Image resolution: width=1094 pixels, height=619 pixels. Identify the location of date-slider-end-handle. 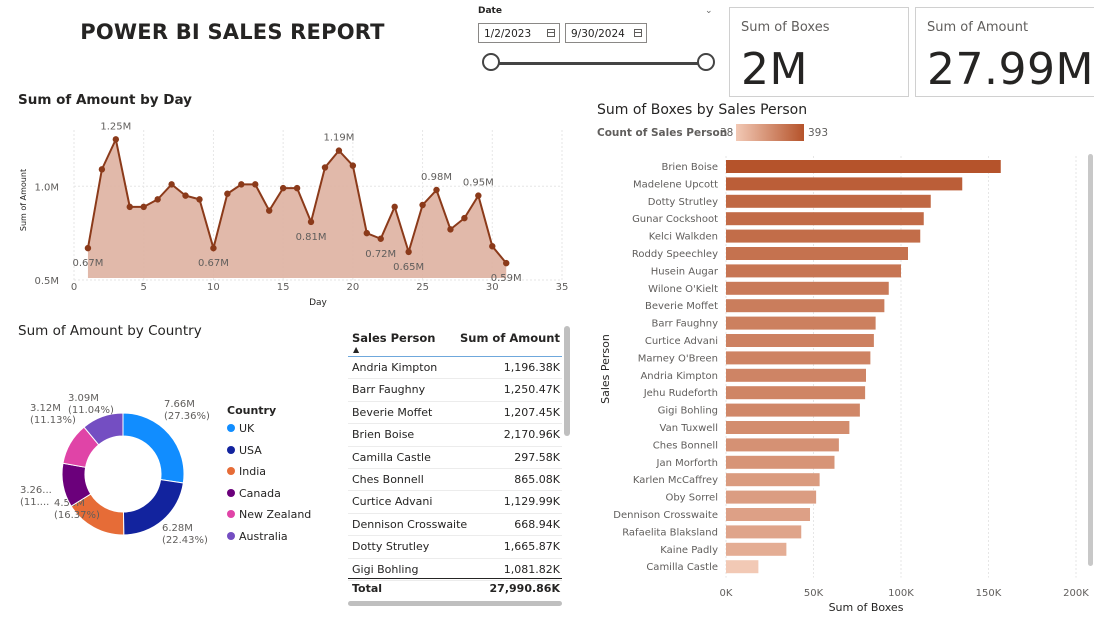
(706, 62).